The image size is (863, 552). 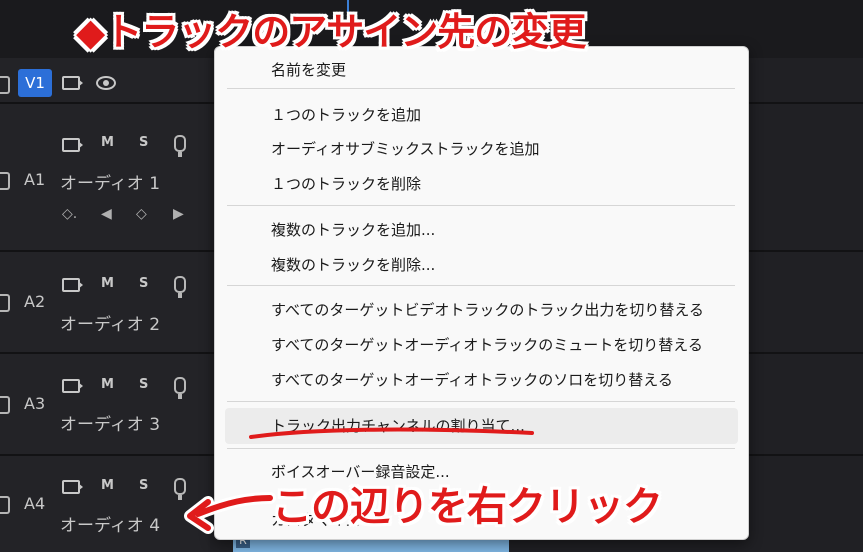 What do you see at coordinates (35, 301) in the screenshot?
I see `track-id-a2: A2` at bounding box center [35, 301].